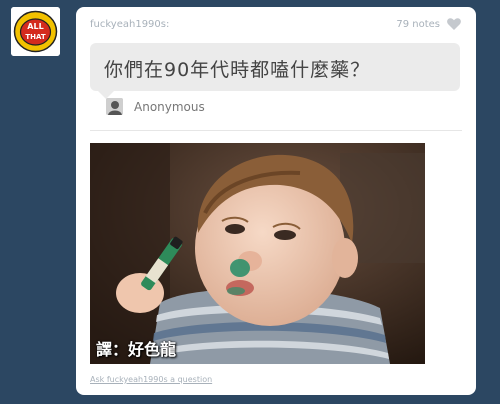 Image resolution: width=500 pixels, height=404 pixels. Describe the element at coordinates (35, 37) in the screenshot. I see `avatar-text-line2: THAT` at that location.